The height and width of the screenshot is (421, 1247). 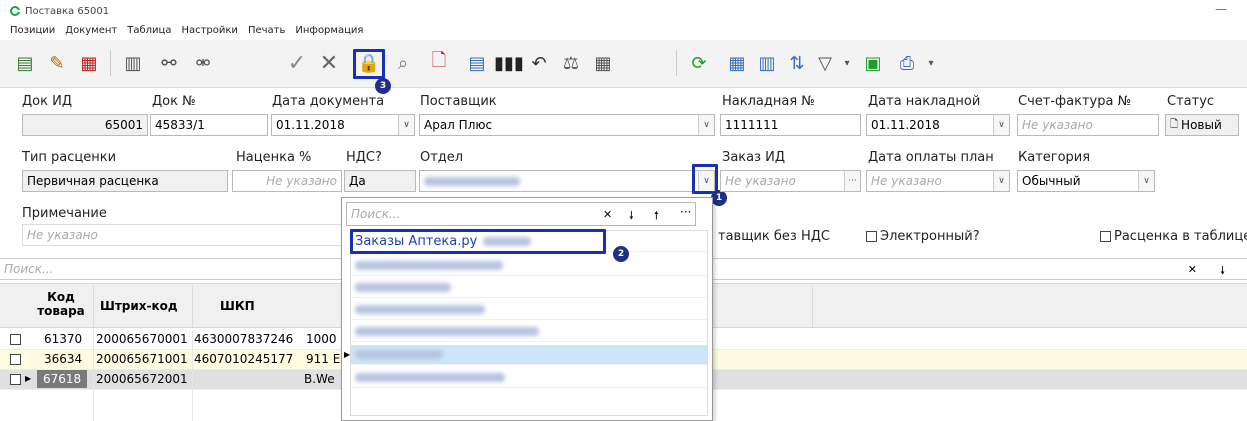 What do you see at coordinates (369, 64) in the screenshot?
I see `highlight-lock` at bounding box center [369, 64].